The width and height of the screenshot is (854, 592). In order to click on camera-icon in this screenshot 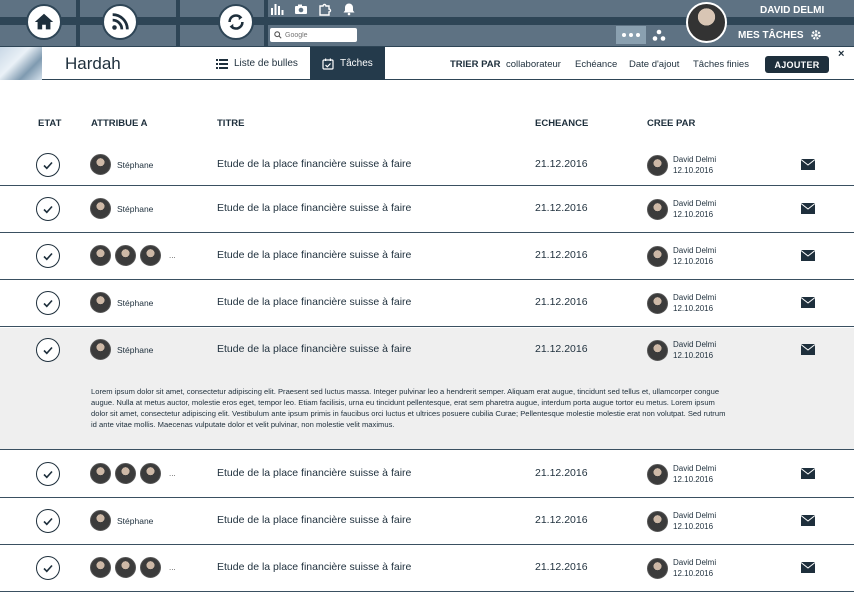, I will do `click(301, 9)`.